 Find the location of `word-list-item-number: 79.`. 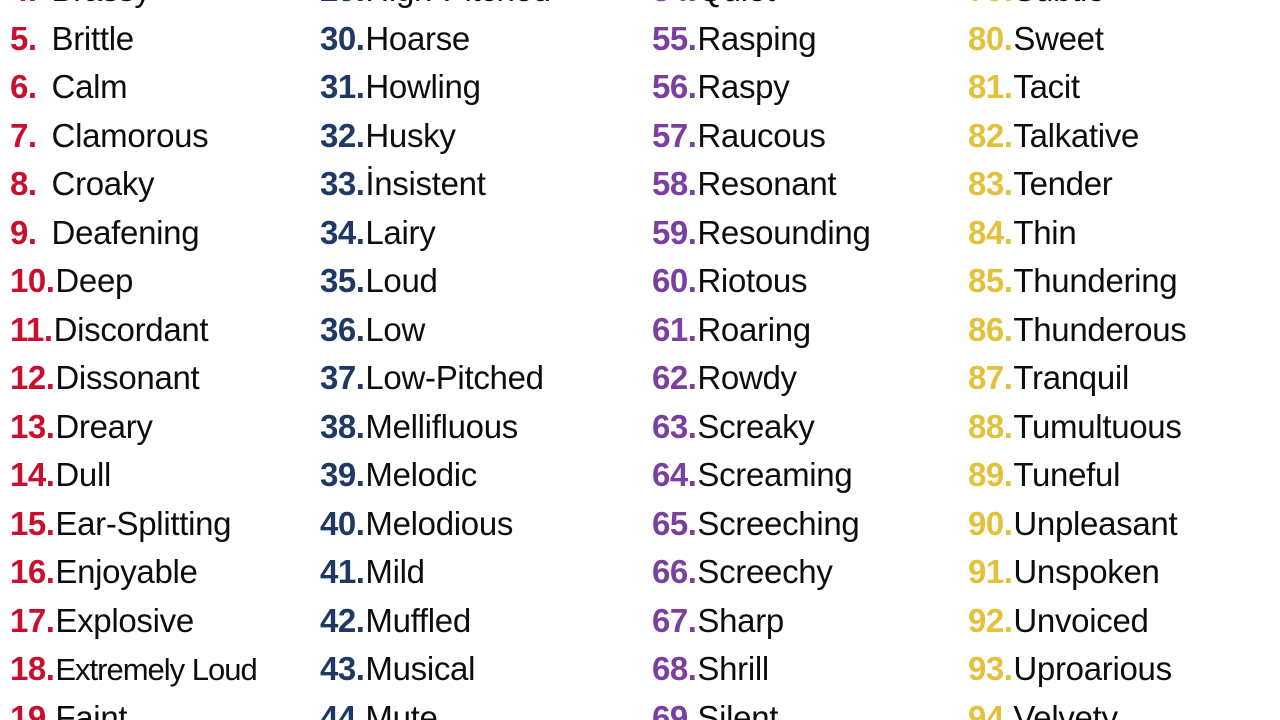

word-list-item-number: 79. is located at coordinates (990, 7).